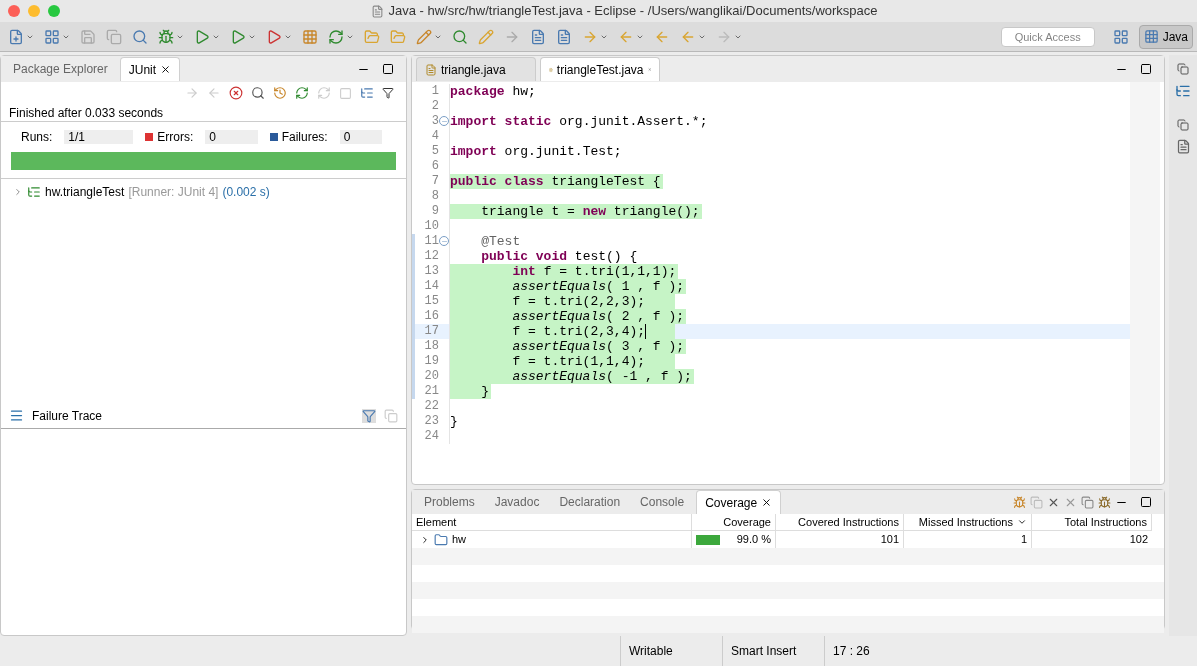 This screenshot has height=666, width=1197. I want to click on test-suite-icon, so click(34, 192).